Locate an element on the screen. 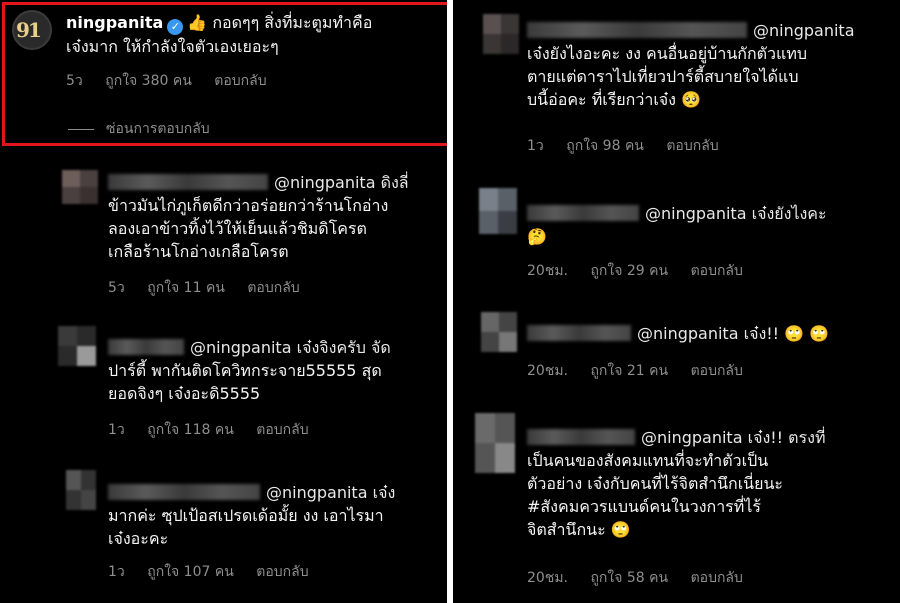  likes-count: ถูกใจ 58 คน is located at coordinates (629, 578).